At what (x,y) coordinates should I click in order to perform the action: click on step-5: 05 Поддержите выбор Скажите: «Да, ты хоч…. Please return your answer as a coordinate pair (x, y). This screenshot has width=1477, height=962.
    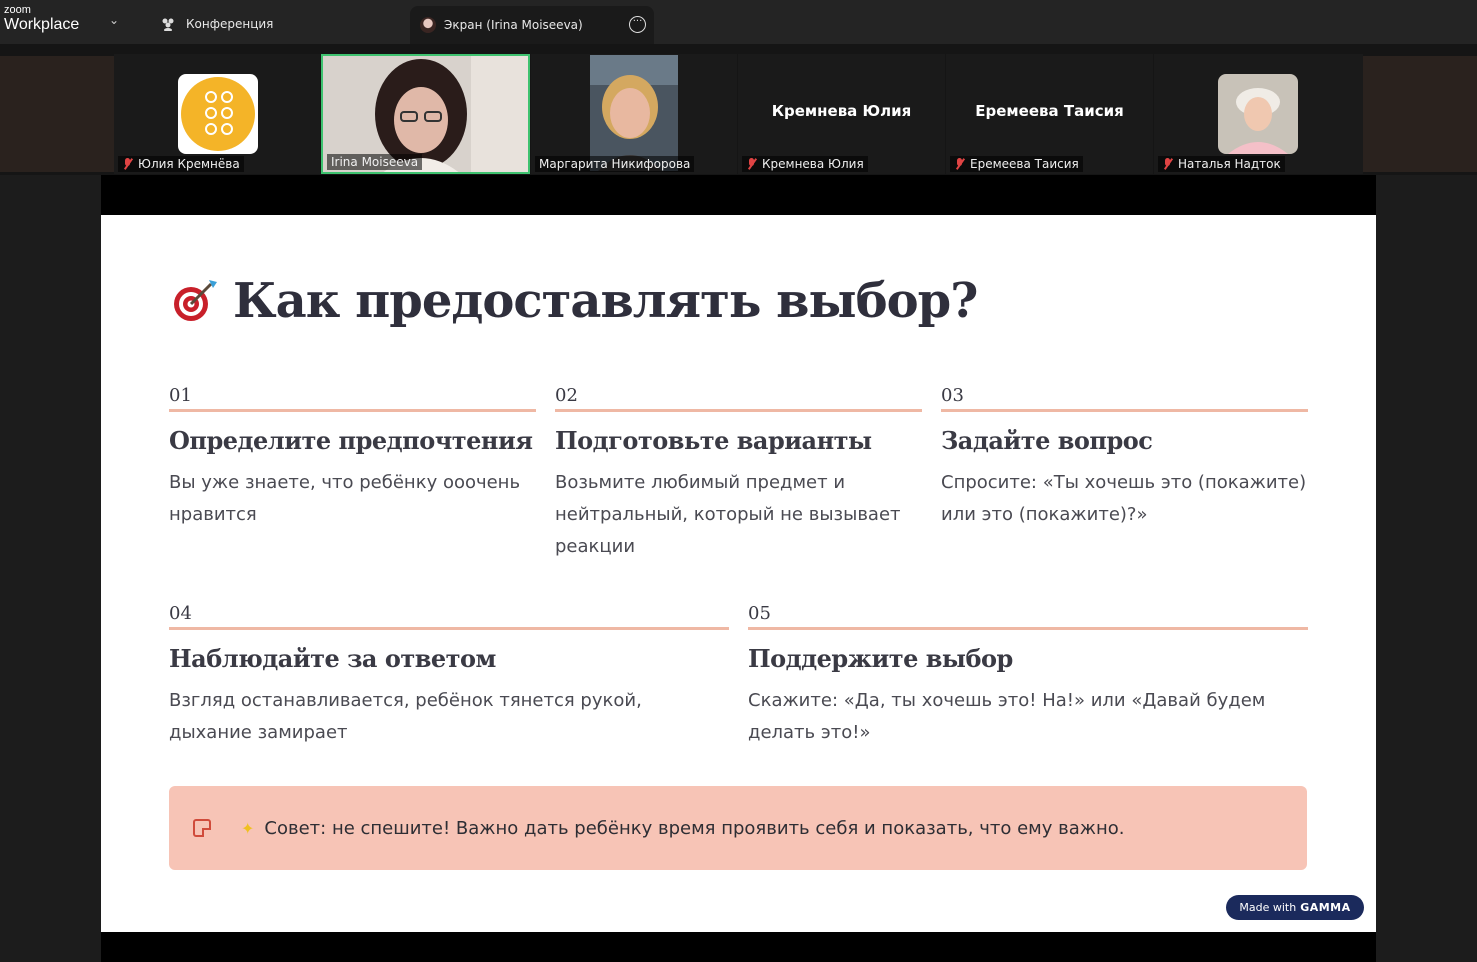
    Looking at the image, I should click on (1028, 676).